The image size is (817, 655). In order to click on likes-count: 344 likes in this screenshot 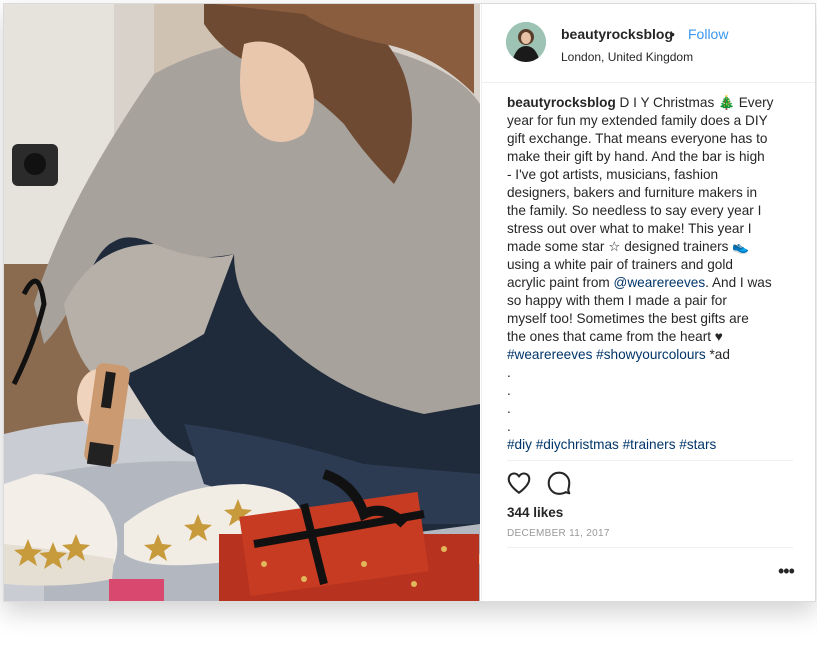, I will do `click(535, 512)`.